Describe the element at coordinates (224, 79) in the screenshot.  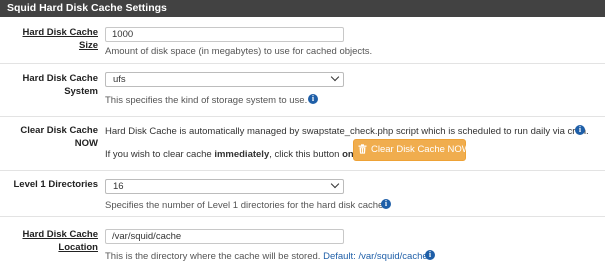
I see `cache-system-select: ufs` at that location.